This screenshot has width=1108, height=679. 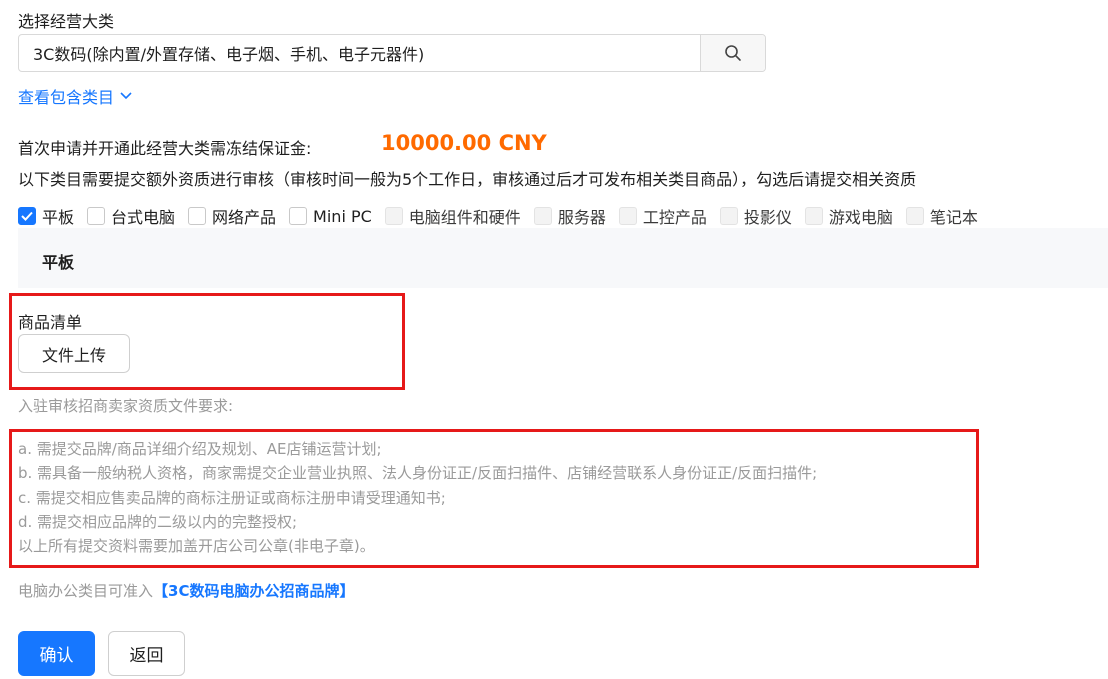 I want to click on deposit-amount: 10000.00 CNY, so click(x=464, y=143).